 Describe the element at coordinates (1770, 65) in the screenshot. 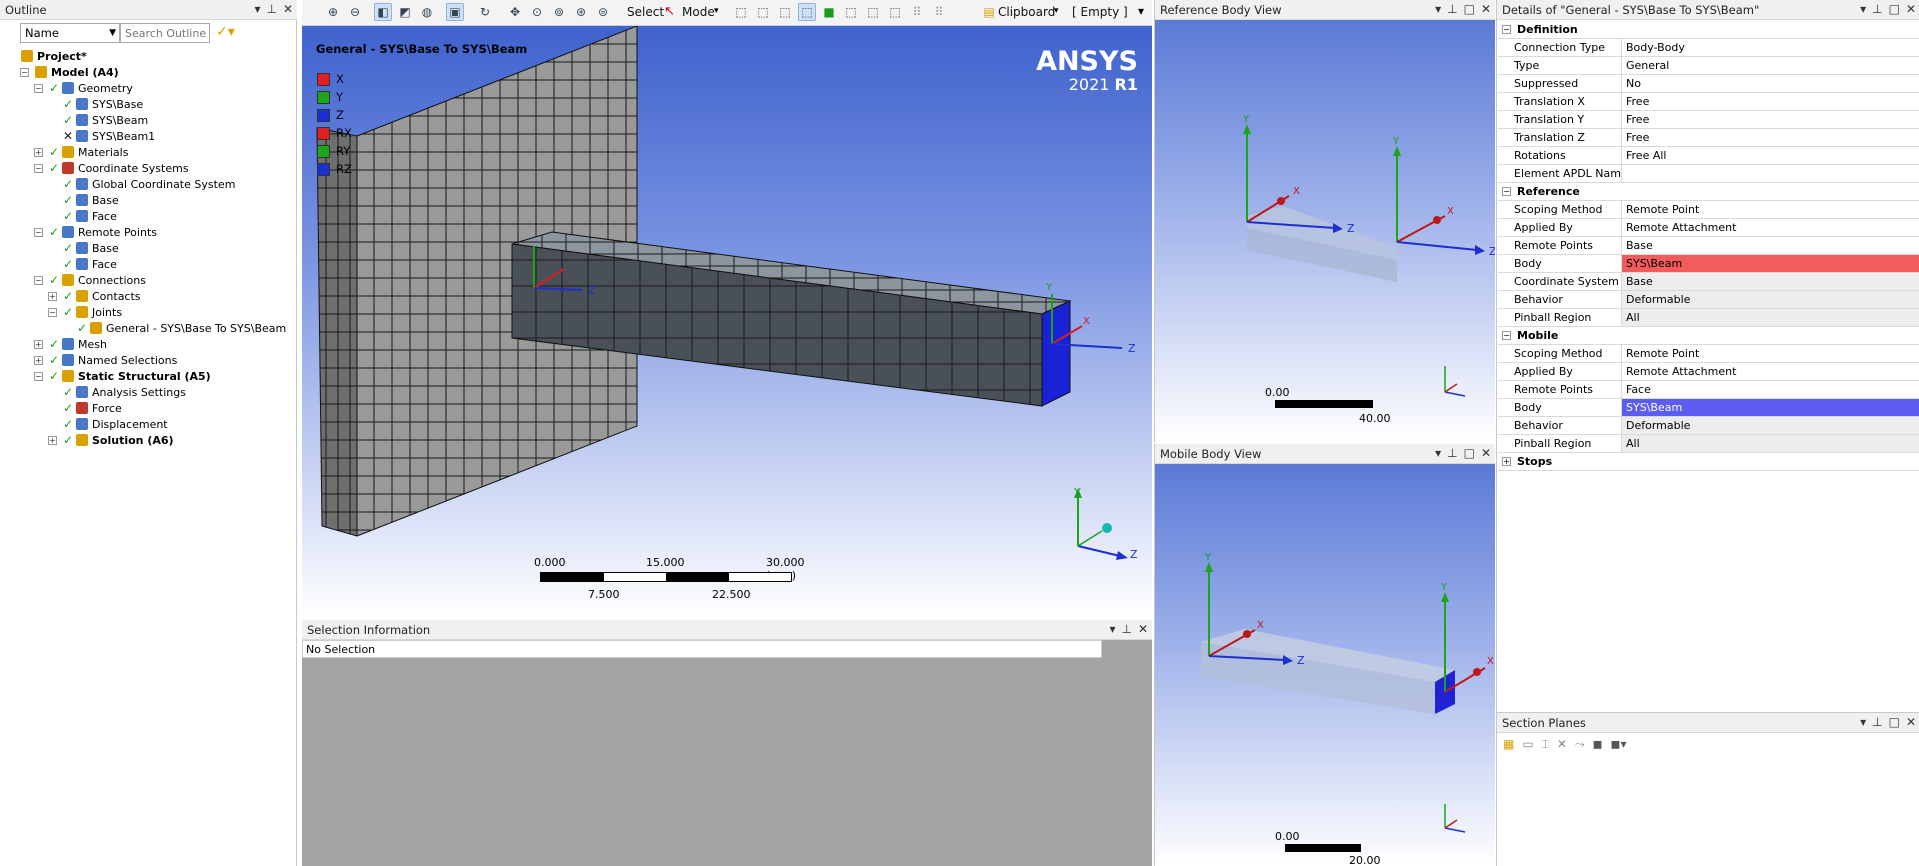

I see `details-value: General` at that location.